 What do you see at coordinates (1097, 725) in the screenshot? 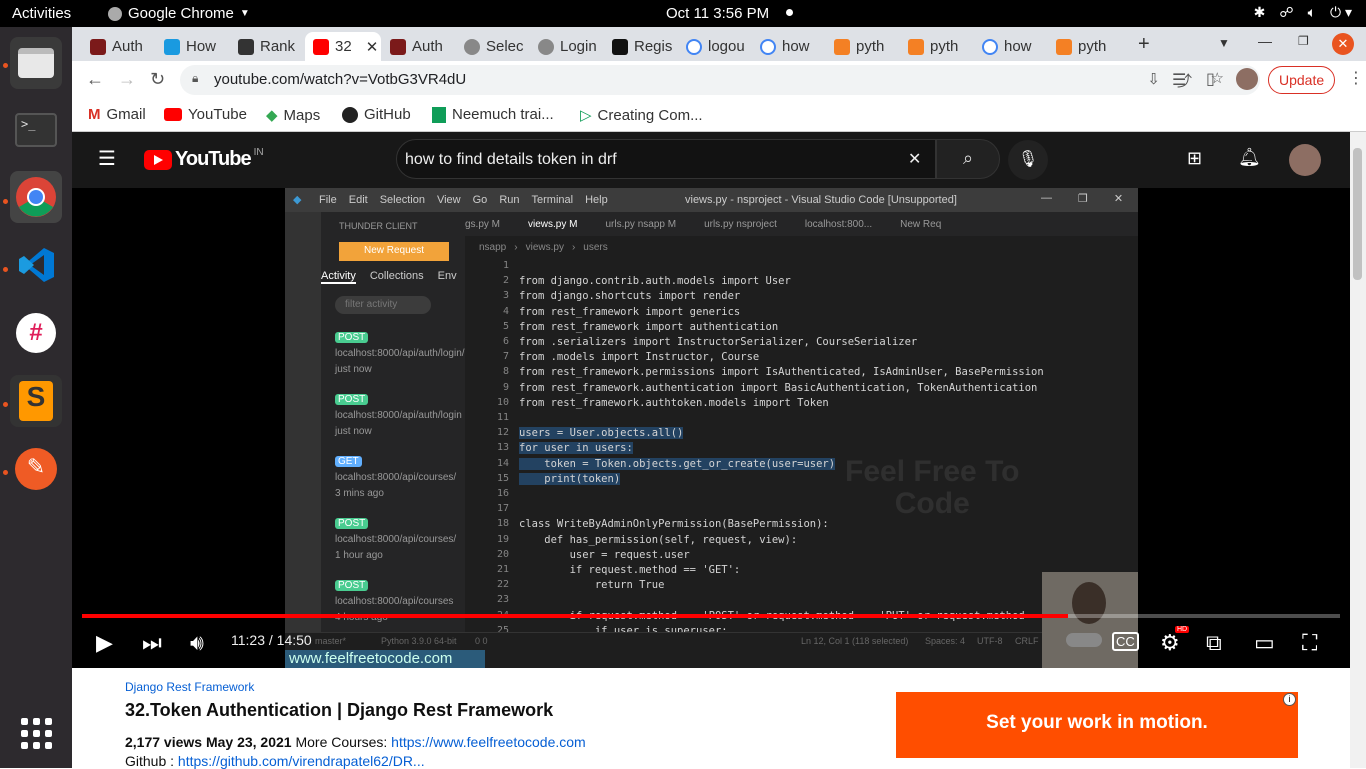
I see `ad-banner: Set your work in motion.` at bounding box center [1097, 725].